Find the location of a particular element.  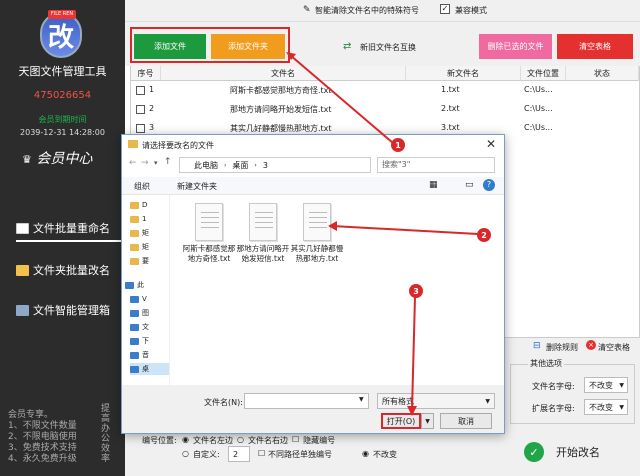

arrow-2-line is located at coordinates (405, 230).